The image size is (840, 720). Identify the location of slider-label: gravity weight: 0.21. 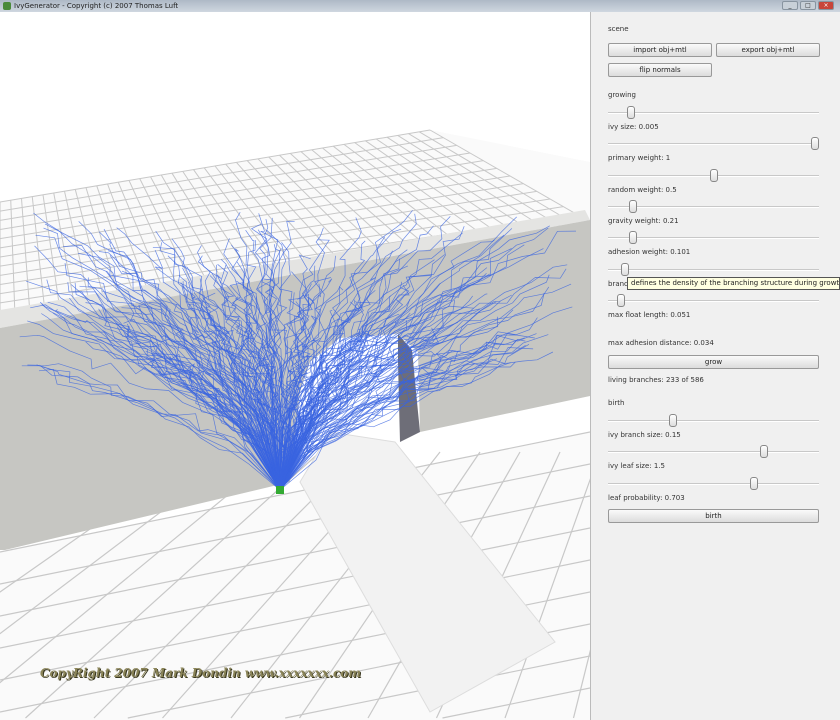
(643, 220).